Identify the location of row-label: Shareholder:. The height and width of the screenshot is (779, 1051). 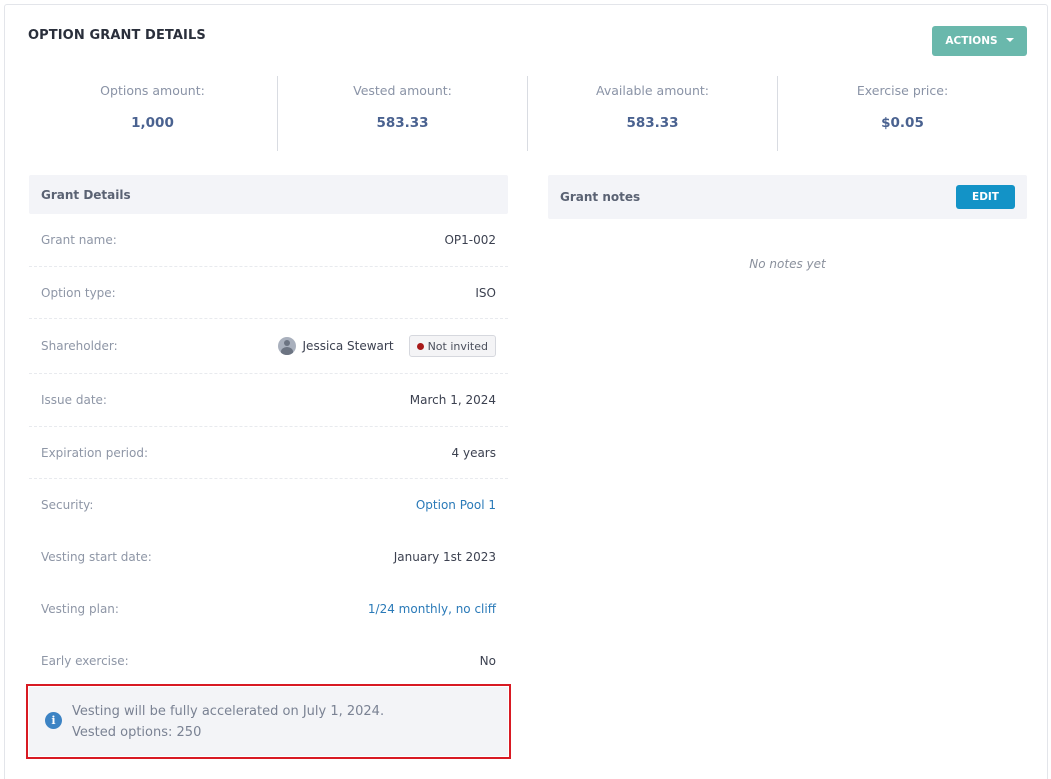
(79, 346).